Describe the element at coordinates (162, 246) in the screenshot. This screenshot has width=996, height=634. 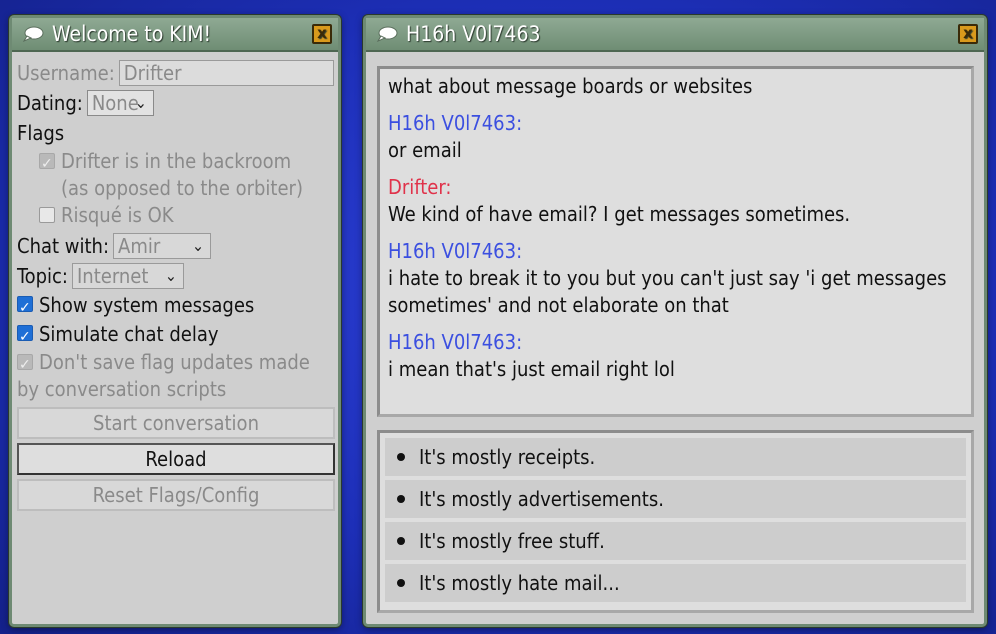
I see `chat-with-select: Amir ⌄` at that location.